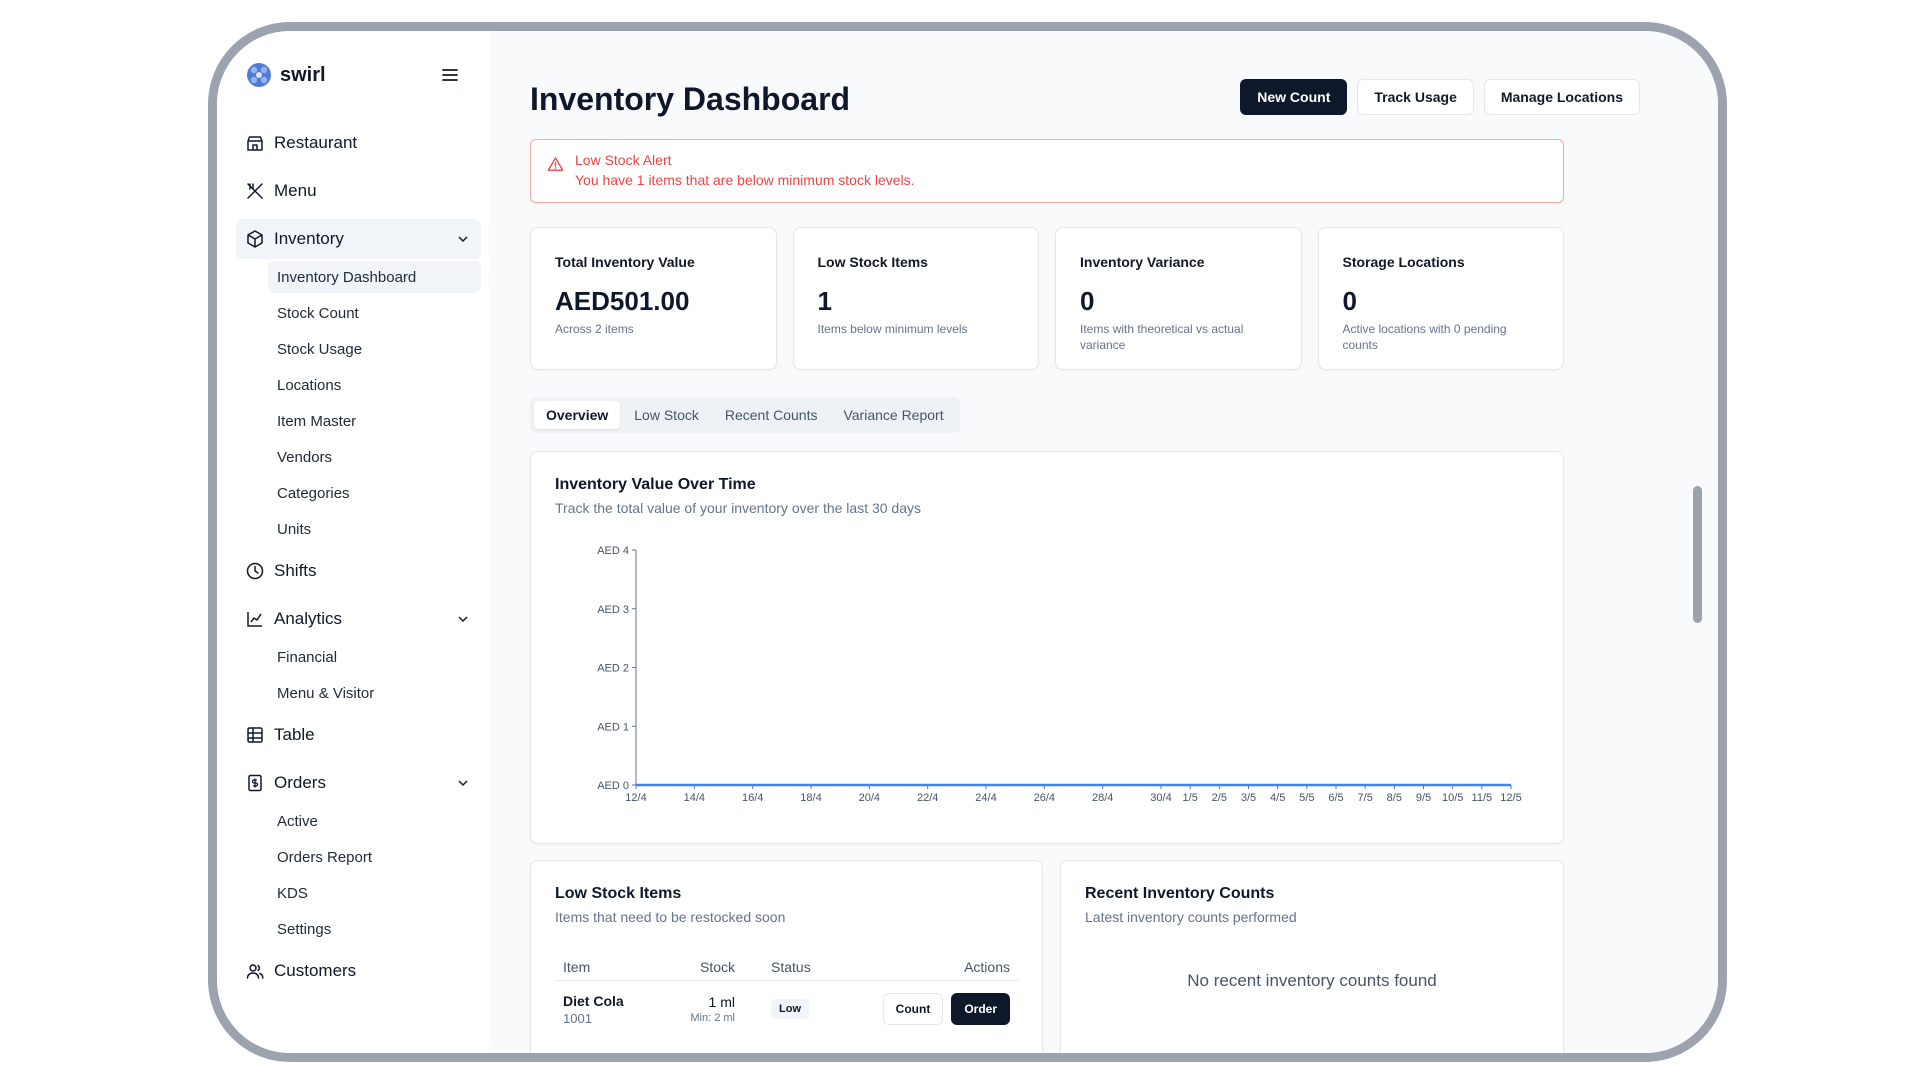 The width and height of the screenshot is (1920, 1085). What do you see at coordinates (254, 619) in the screenshot?
I see `chart-line-icon` at bounding box center [254, 619].